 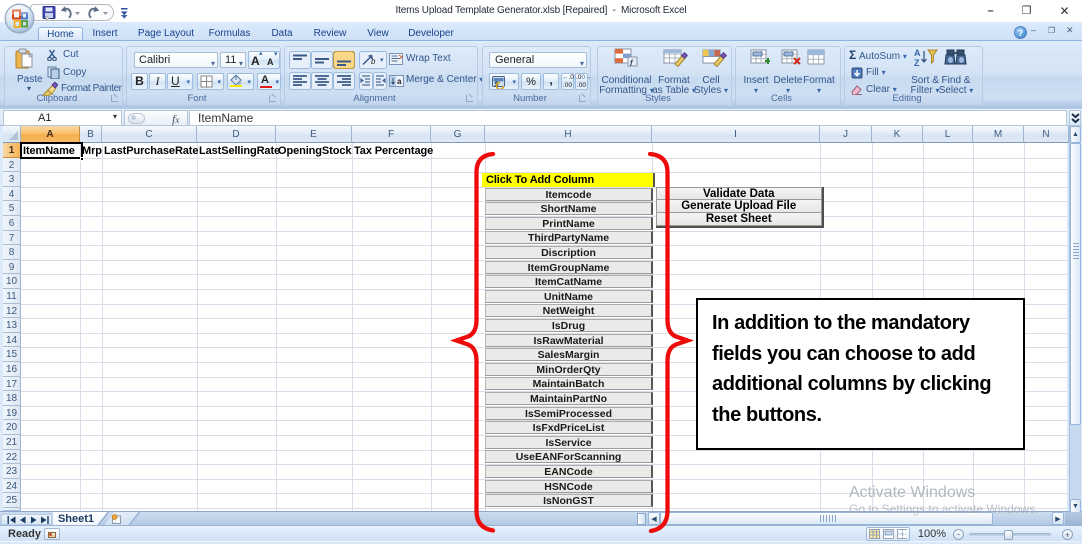 What do you see at coordinates (917, 62) in the screenshot?
I see `svg-text: Z` at bounding box center [917, 62].